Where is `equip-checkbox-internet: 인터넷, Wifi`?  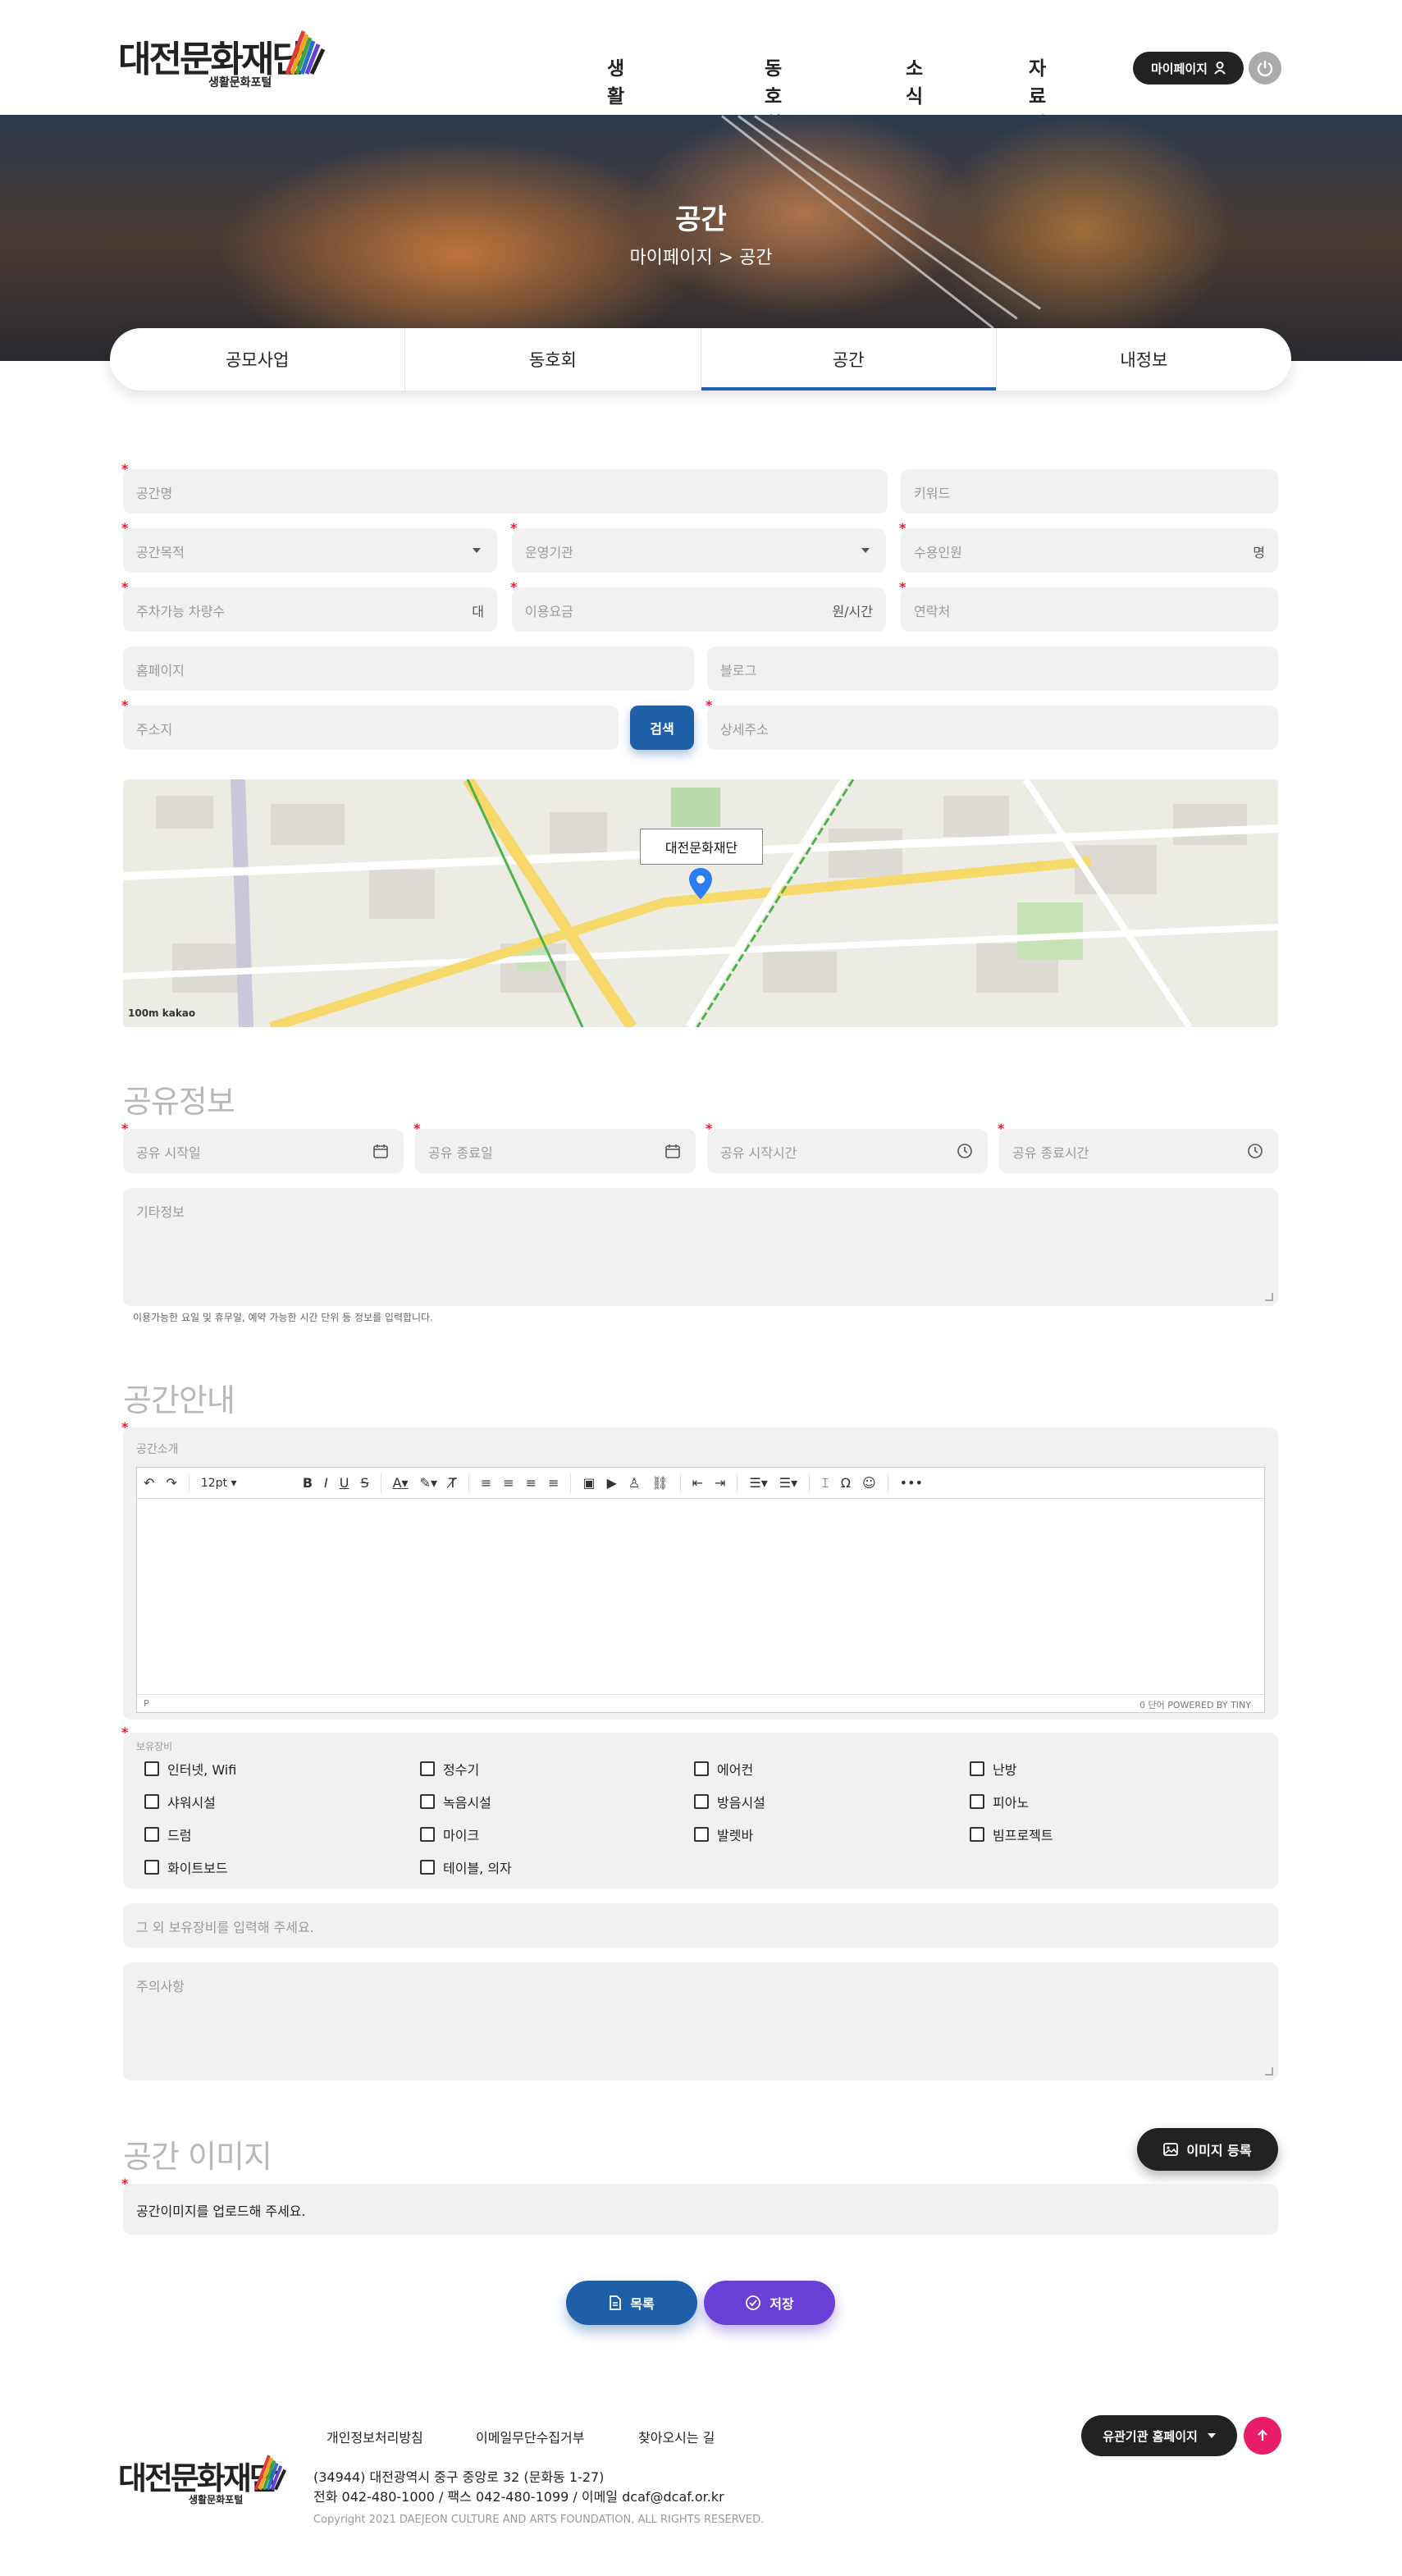 equip-checkbox-internet: 인터넷, Wifi is located at coordinates (190, 1769).